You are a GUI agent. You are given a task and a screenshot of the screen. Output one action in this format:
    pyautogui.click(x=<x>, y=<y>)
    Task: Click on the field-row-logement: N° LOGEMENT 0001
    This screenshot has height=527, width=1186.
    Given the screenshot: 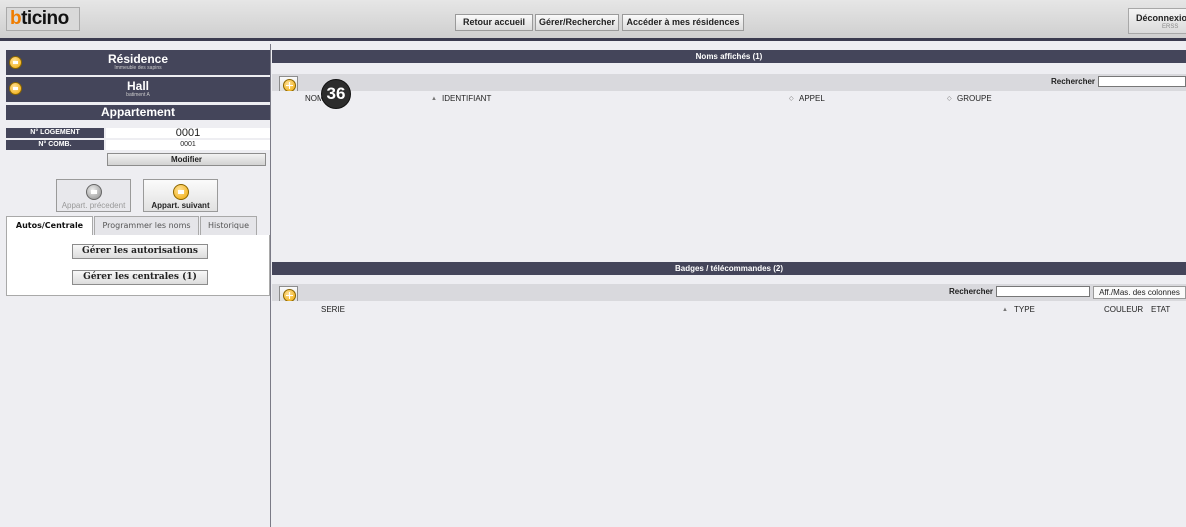 What is the action you would take?
    pyautogui.click(x=138, y=133)
    